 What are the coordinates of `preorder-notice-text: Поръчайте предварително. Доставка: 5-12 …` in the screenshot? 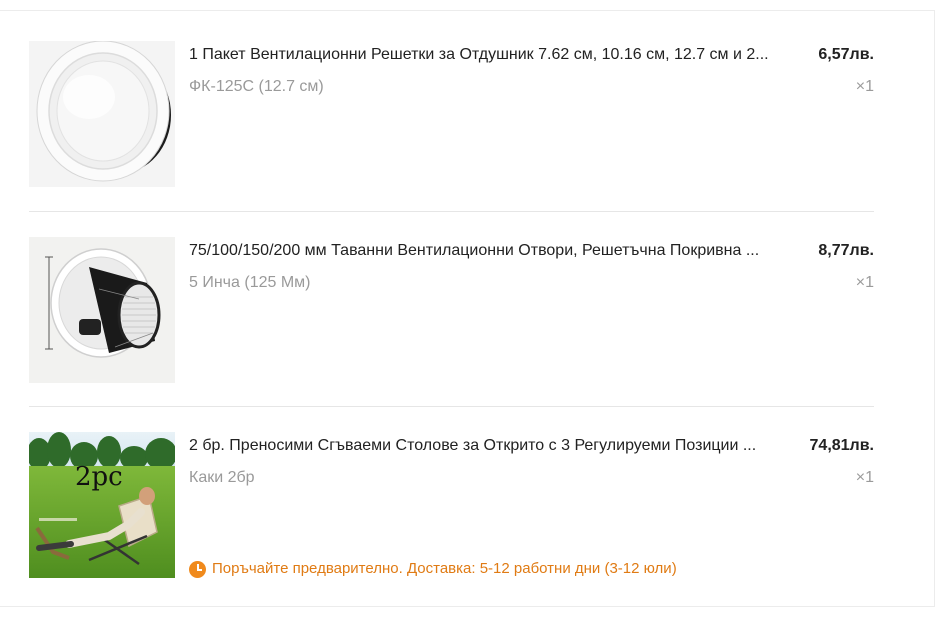 It's located at (444, 568).